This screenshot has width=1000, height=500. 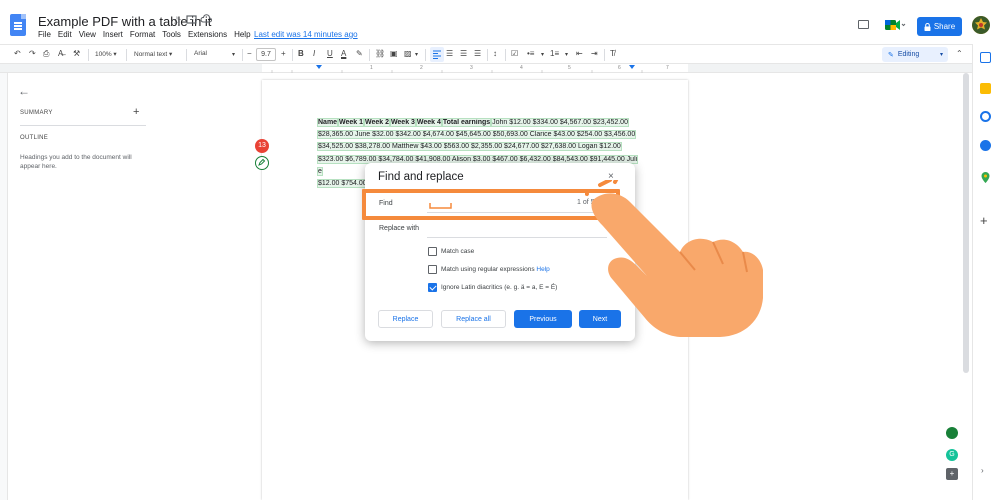 I want to click on undo-icon: ↶, so click(x=17, y=53).